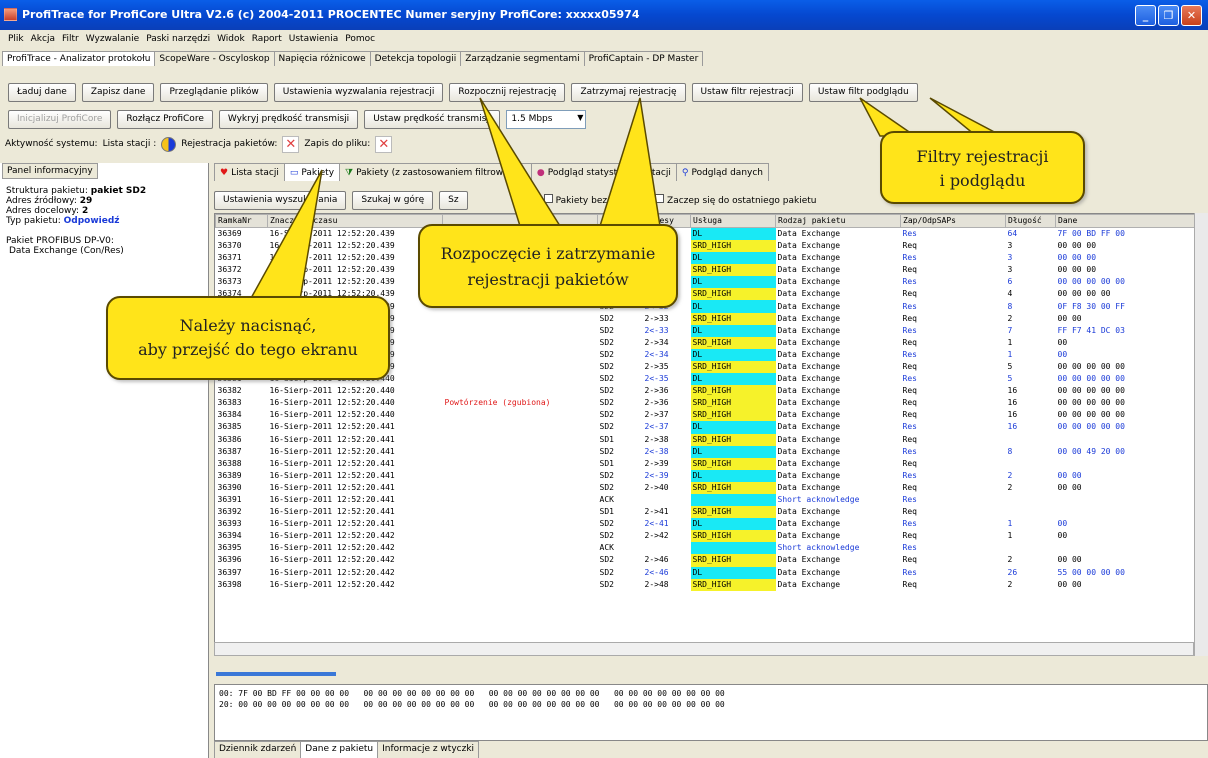  Describe the element at coordinates (267, 39) in the screenshot. I see `menu-raport: Raport` at that location.